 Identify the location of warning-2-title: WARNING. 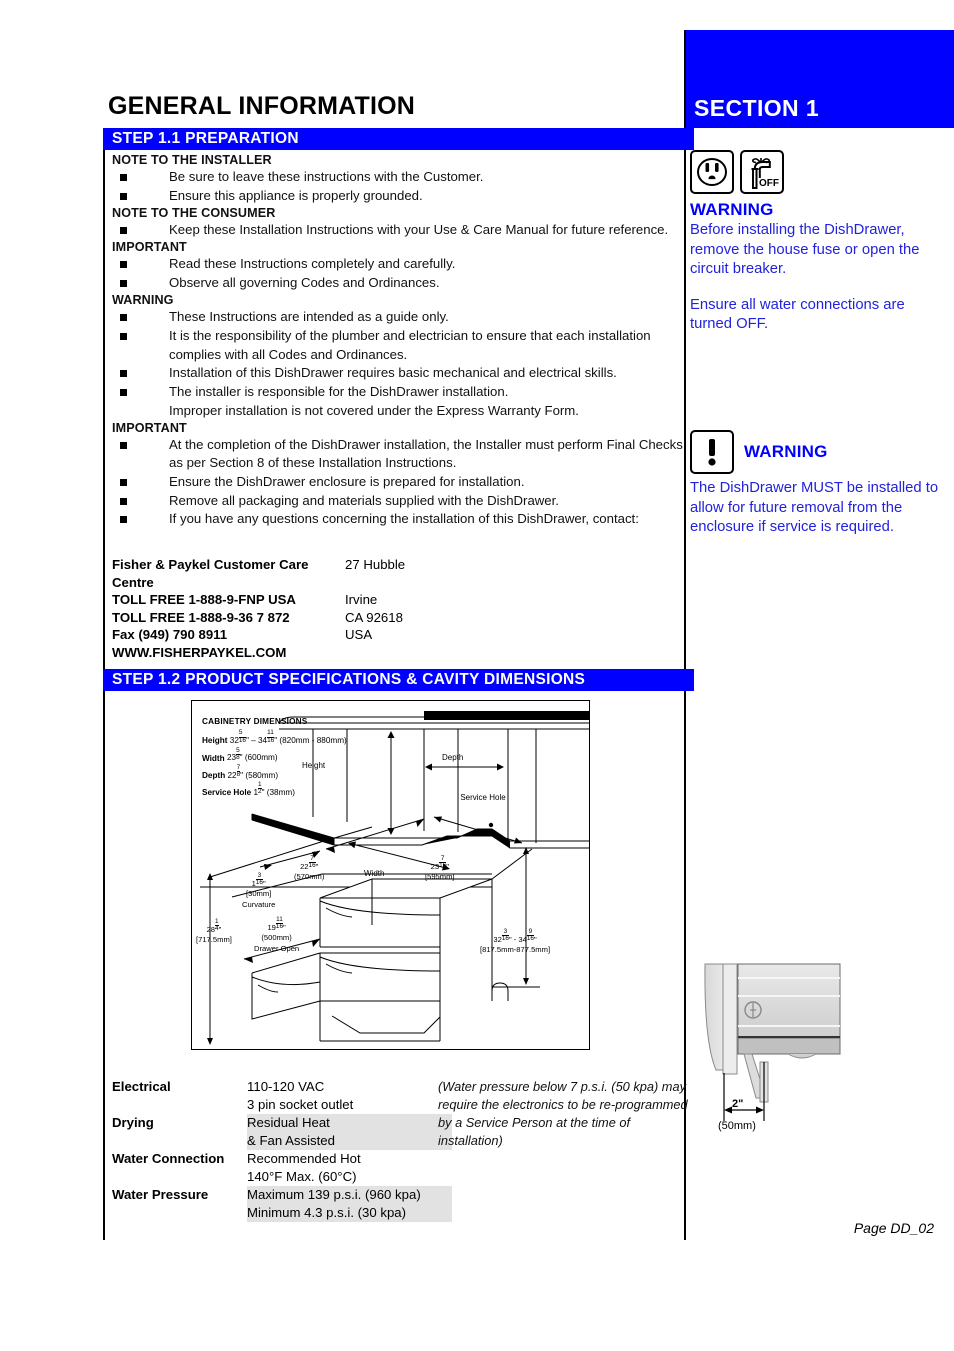
(786, 451).